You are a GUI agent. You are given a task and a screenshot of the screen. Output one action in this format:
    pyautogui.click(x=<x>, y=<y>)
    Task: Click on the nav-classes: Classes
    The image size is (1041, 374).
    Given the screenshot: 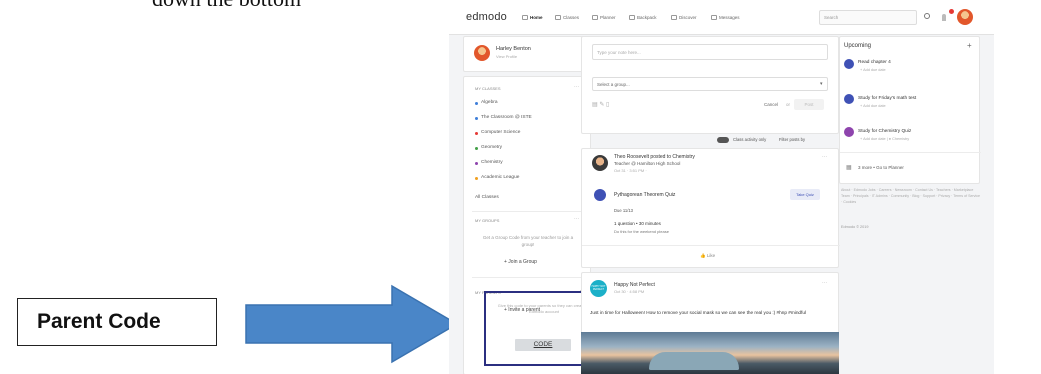 What is the action you would take?
    pyautogui.click(x=567, y=17)
    